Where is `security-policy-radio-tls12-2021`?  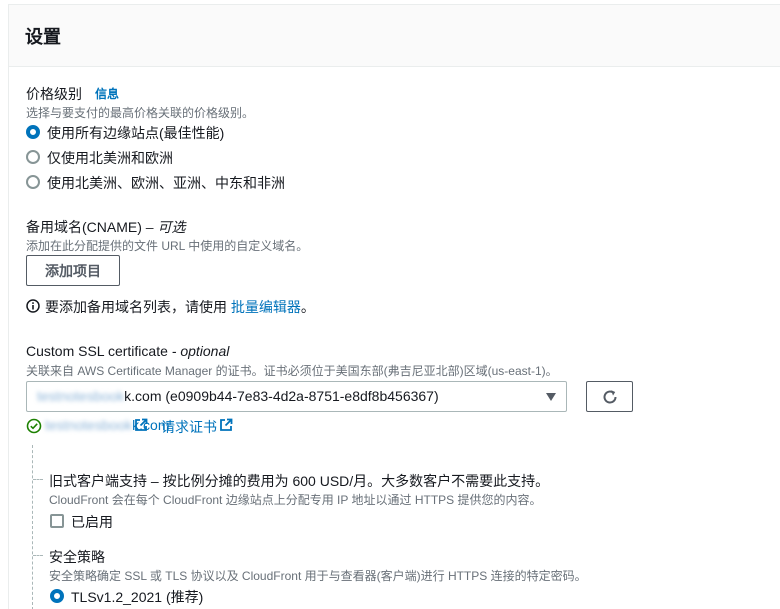 security-policy-radio-tls12-2021 is located at coordinates (57, 596).